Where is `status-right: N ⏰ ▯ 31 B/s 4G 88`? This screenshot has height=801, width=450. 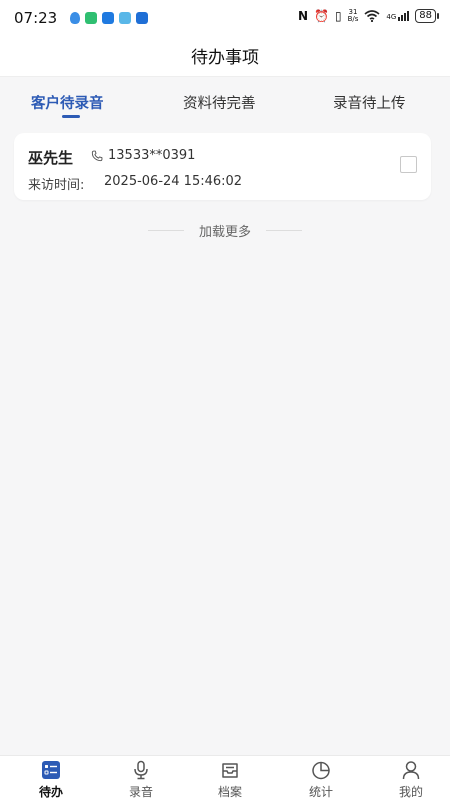 status-right: N ⏰ ▯ 31 B/s 4G 88 is located at coordinates (368, 16).